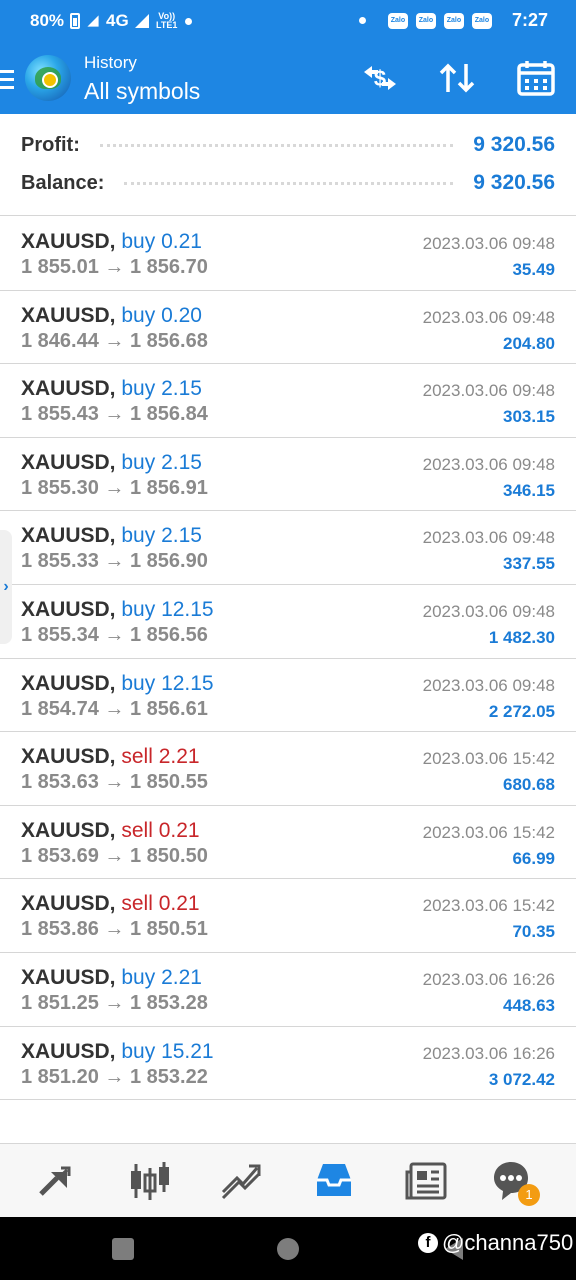 This screenshot has height=1280, width=576. Describe the element at coordinates (514, 182) in the screenshot. I see `balance-value: 9 320.56` at that location.